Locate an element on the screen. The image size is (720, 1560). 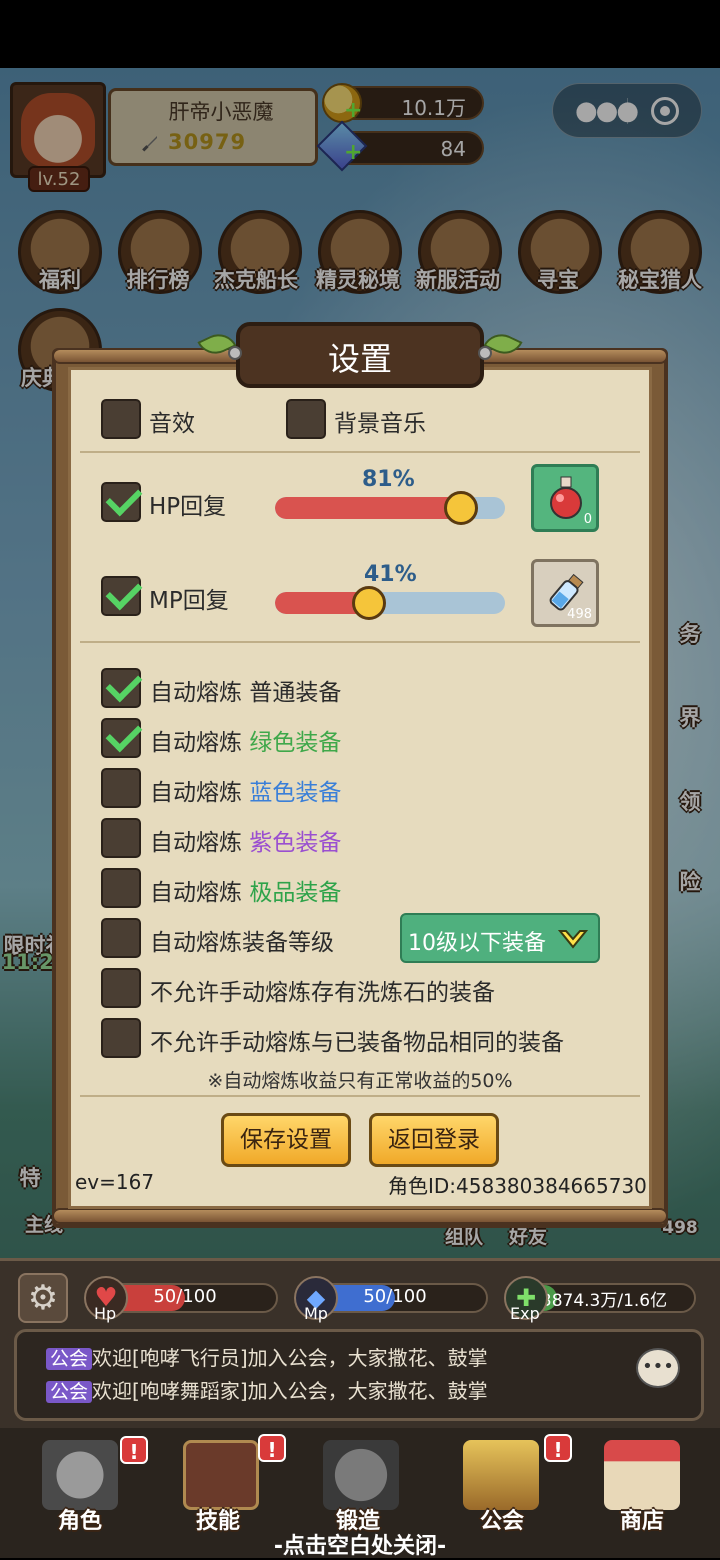
chat-line: 公会 欢迎[咆哮舞蹈家]加入公会，大家撒花、鼓掌 is located at coordinates (267, 1389).